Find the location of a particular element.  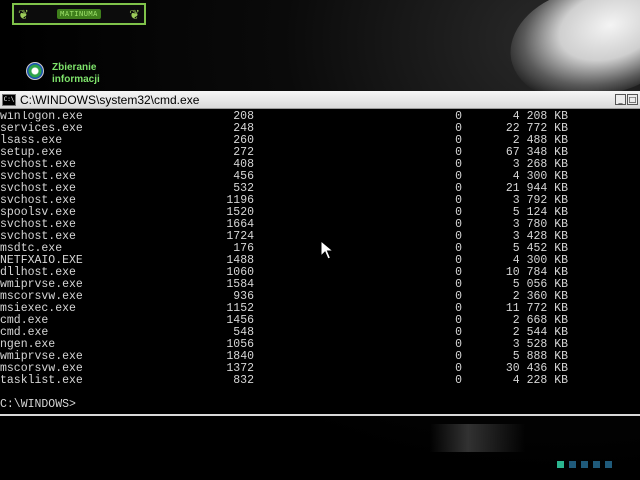

window-titlebar: C:\ C:\WINDOWS\system32\cmd.exe _ □ is located at coordinates (320, 100).